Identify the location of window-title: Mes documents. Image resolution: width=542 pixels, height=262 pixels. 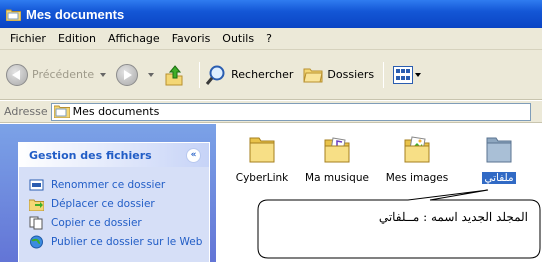
(75, 14).